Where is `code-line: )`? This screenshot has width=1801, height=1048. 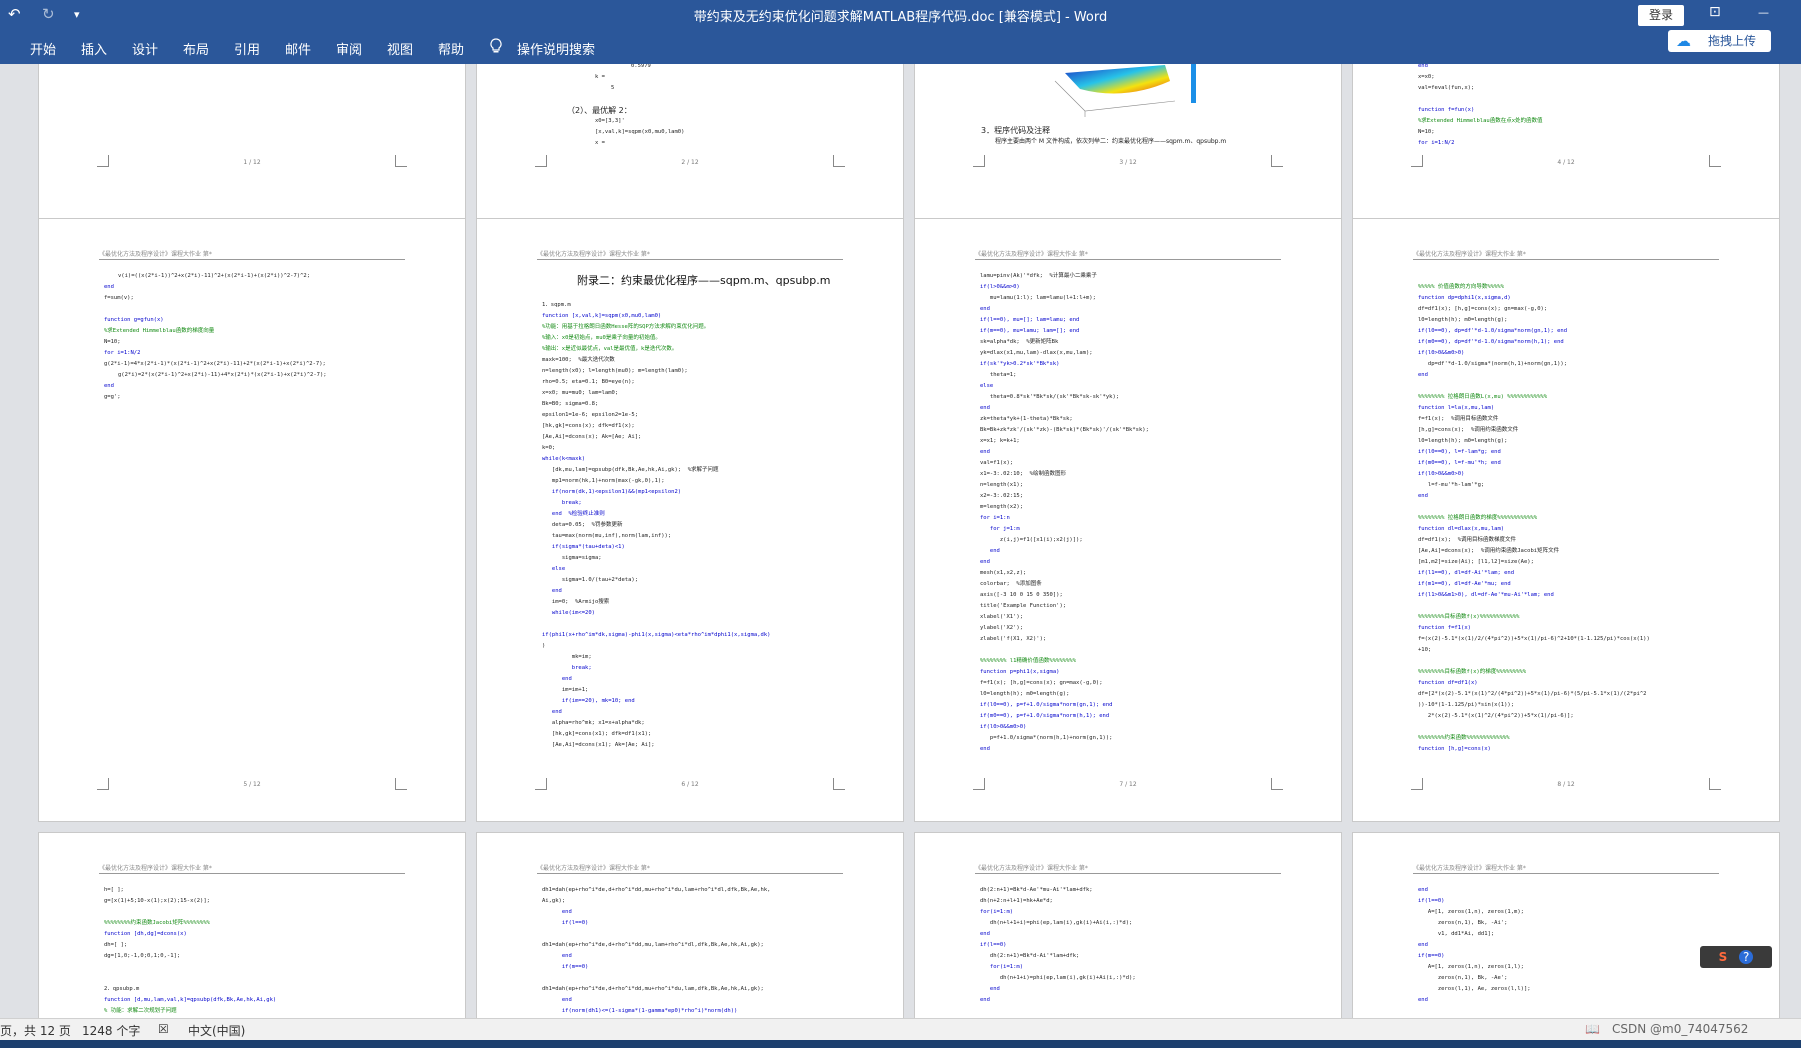
code-line: ) is located at coordinates (544, 646).